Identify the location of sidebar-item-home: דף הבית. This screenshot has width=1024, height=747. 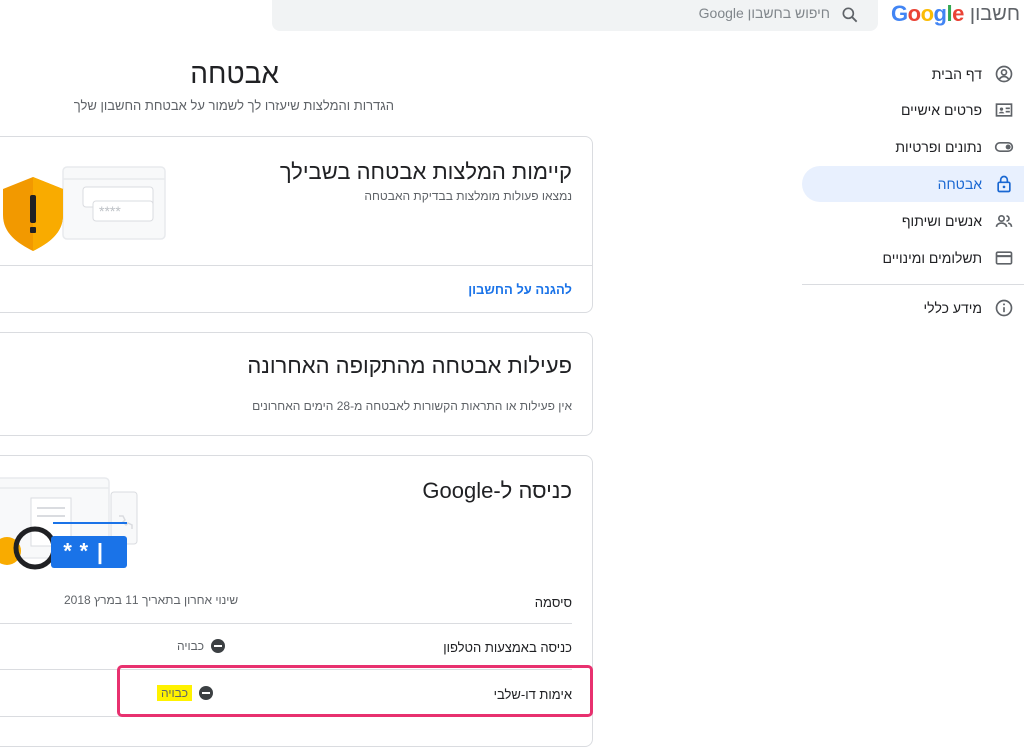
(913, 74).